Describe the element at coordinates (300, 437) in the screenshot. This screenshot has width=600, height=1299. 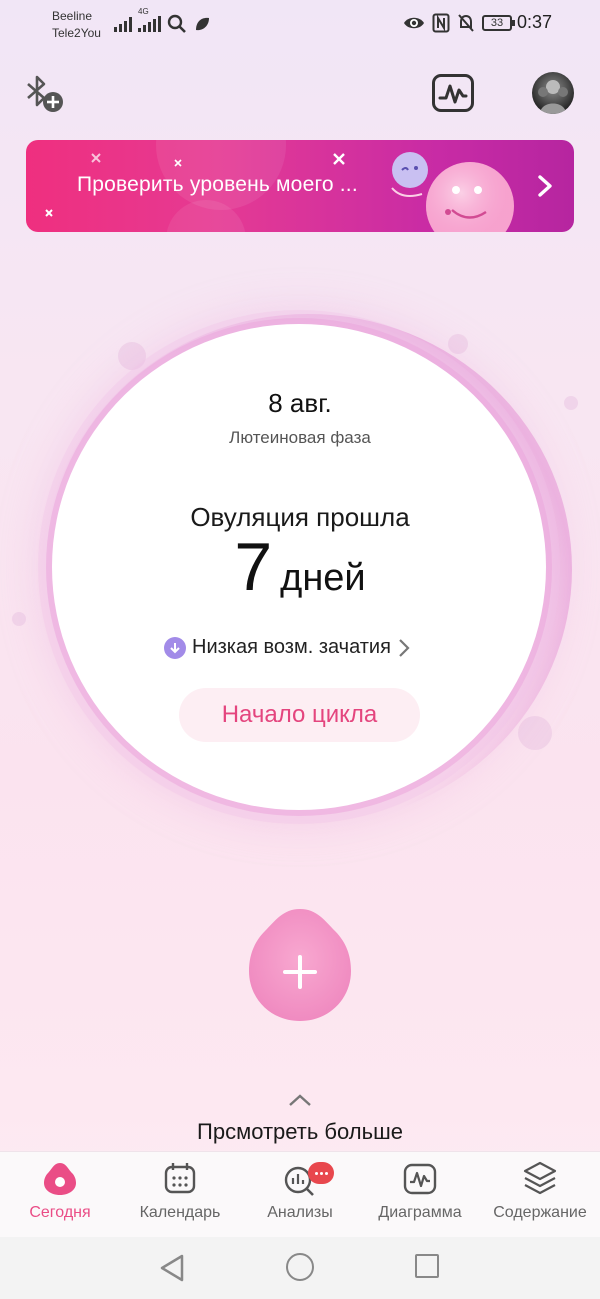
I see `cycle-phase: Лютеиновая фаза` at that location.